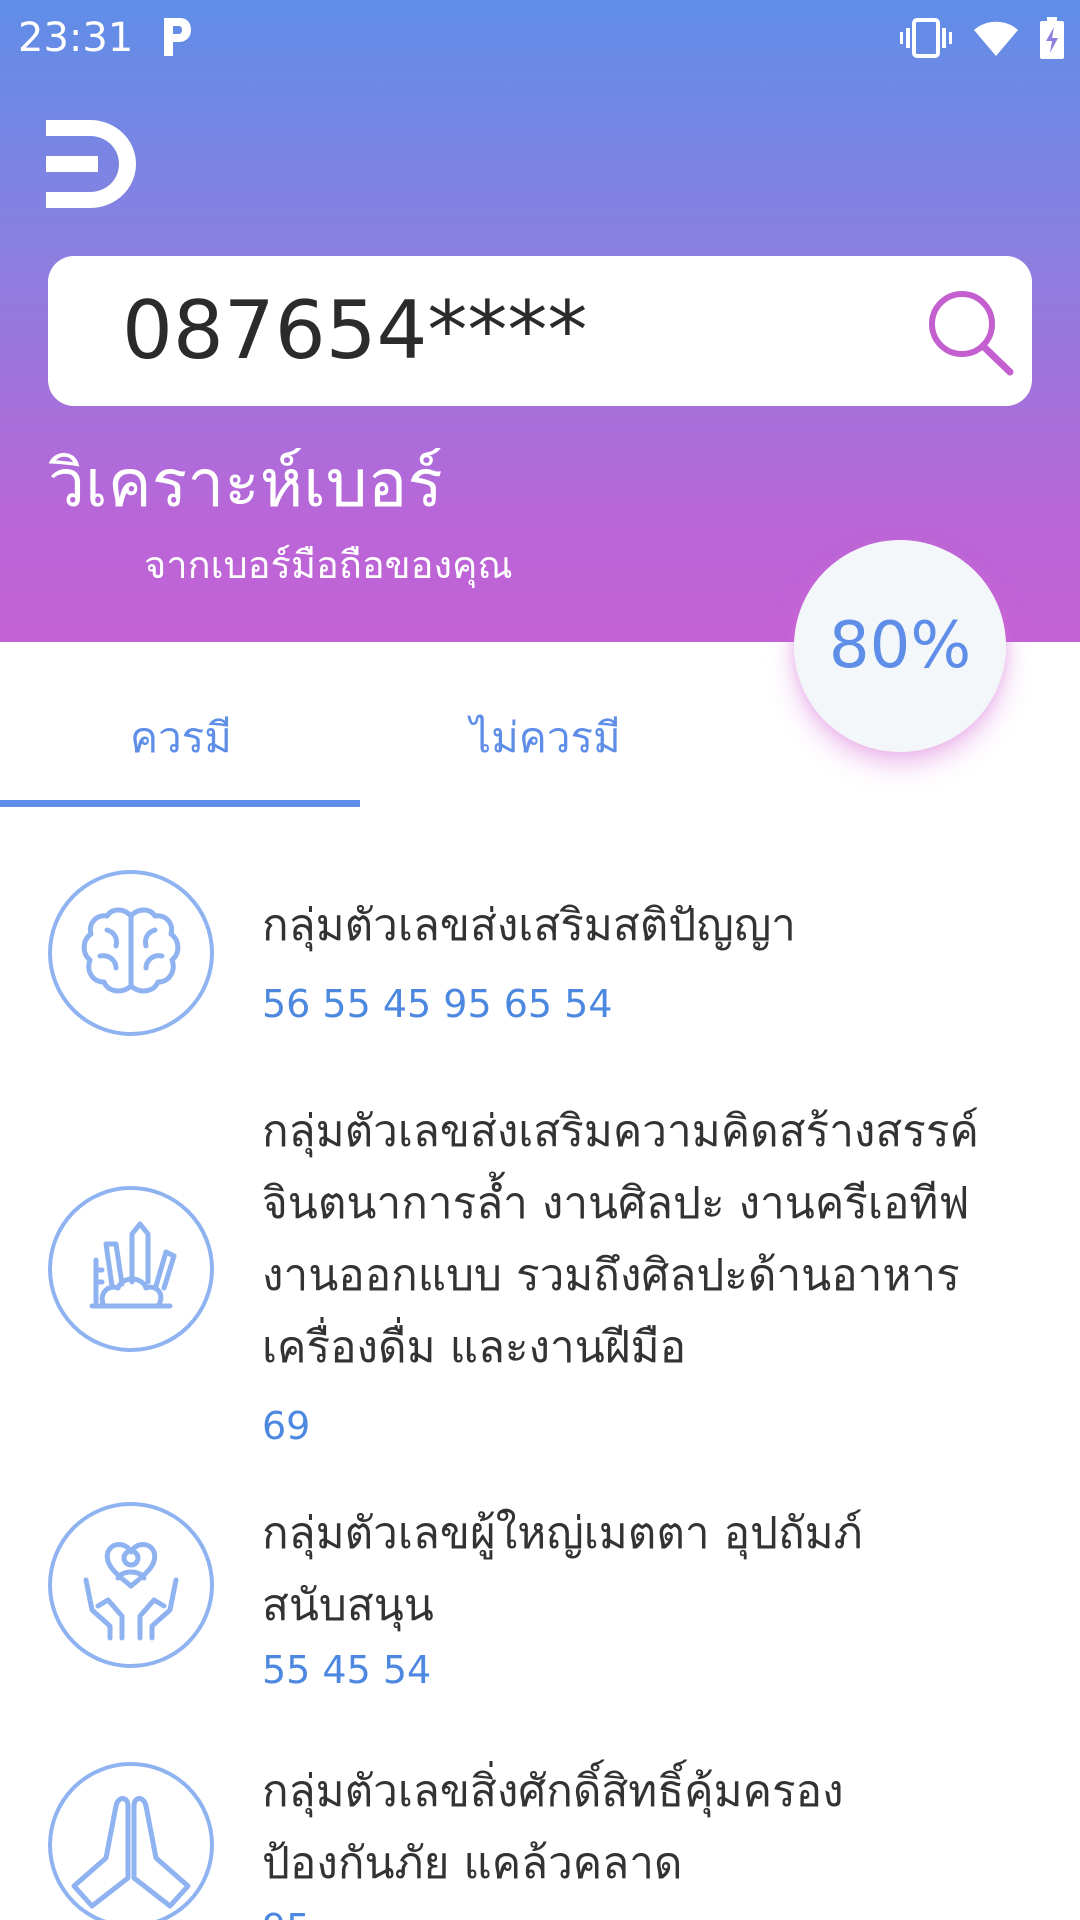 The width and height of the screenshot is (1080, 1920). Describe the element at coordinates (181, 738) in the screenshot. I see `tab-should-have: ควรมี` at that location.